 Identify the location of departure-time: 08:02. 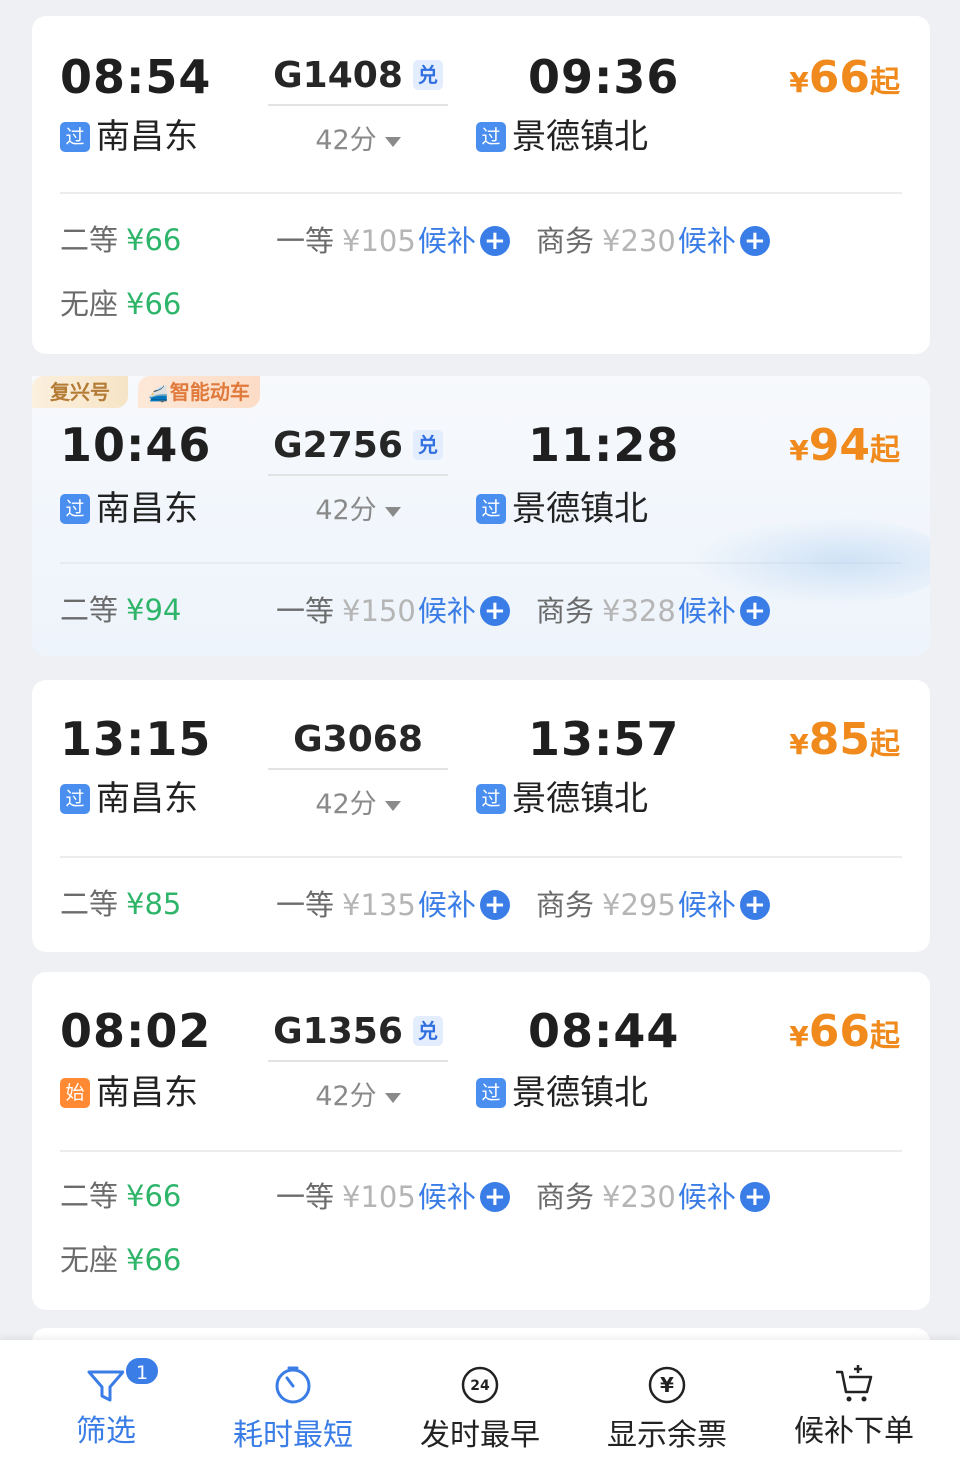
(136, 1031).